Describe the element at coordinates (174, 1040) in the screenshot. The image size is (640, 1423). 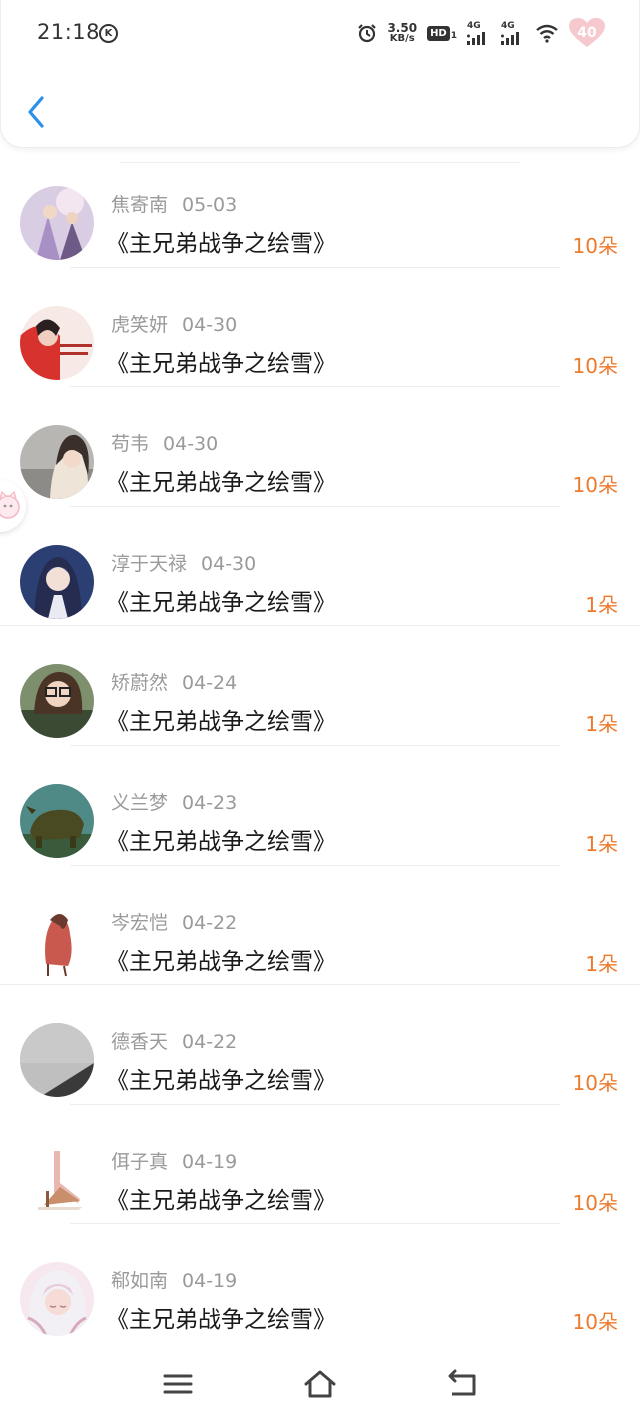
I see `item-meta: 德香天 04-22` at that location.